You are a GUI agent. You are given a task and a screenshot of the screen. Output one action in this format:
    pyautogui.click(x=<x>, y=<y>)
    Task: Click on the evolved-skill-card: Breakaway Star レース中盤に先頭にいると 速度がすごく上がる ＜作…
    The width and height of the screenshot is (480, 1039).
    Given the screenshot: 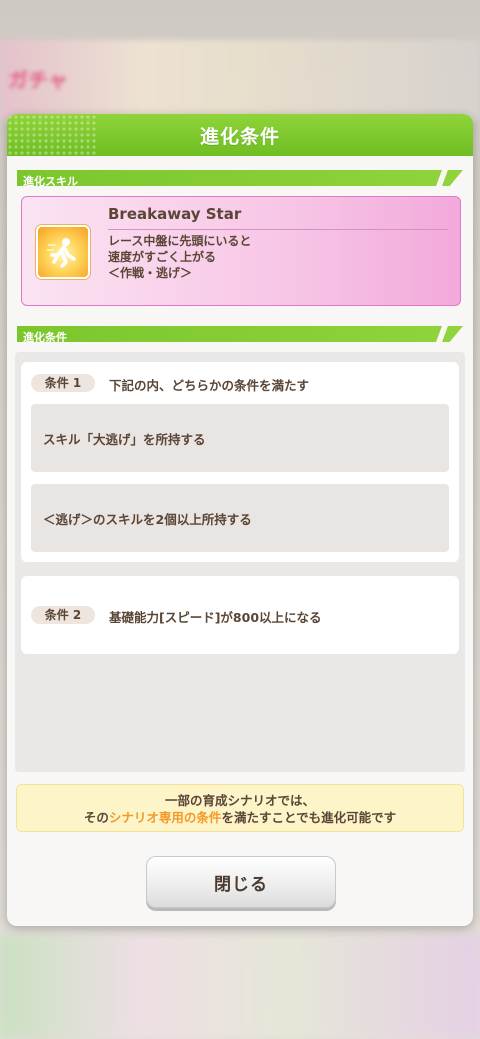 What is the action you would take?
    pyautogui.click(x=241, y=251)
    